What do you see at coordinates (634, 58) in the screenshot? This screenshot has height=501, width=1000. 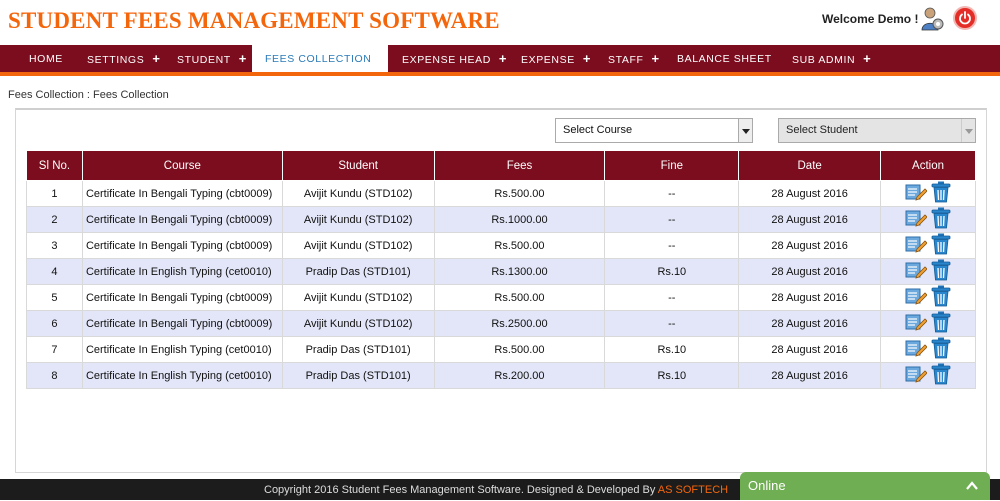 I see `nav-staff: STAFF +` at bounding box center [634, 58].